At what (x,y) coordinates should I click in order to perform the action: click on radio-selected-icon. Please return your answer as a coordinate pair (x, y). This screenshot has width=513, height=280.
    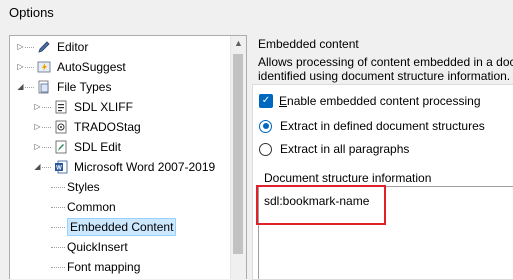
    Looking at the image, I should click on (265, 126).